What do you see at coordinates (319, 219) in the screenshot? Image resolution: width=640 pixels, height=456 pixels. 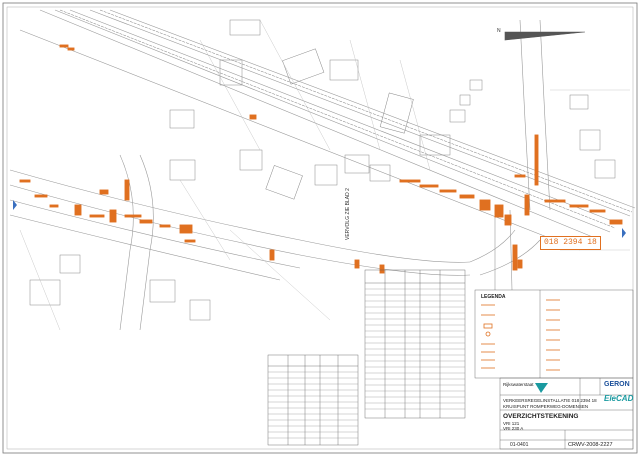 I see `blue-markers` at bounding box center [319, 219].